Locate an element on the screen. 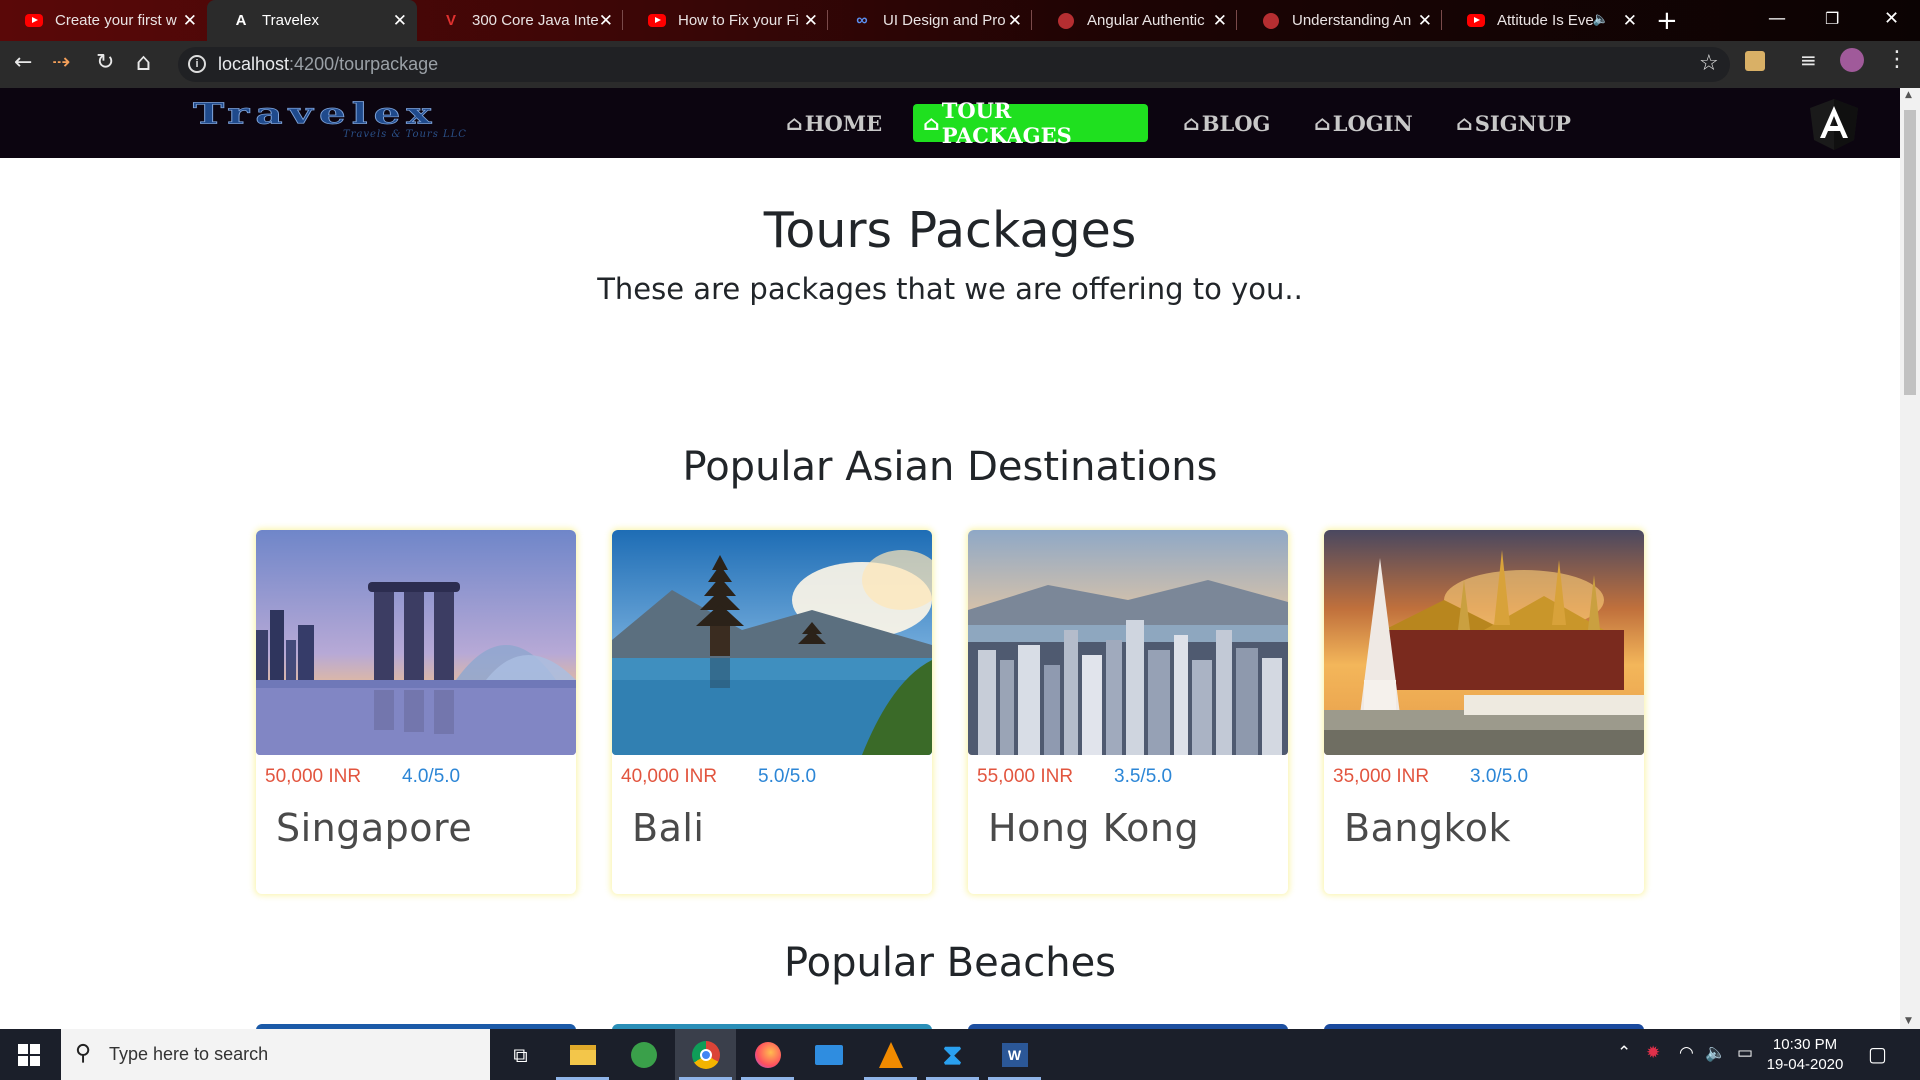  menu-dots-icon: ⋮ is located at coordinates (1897, 59).